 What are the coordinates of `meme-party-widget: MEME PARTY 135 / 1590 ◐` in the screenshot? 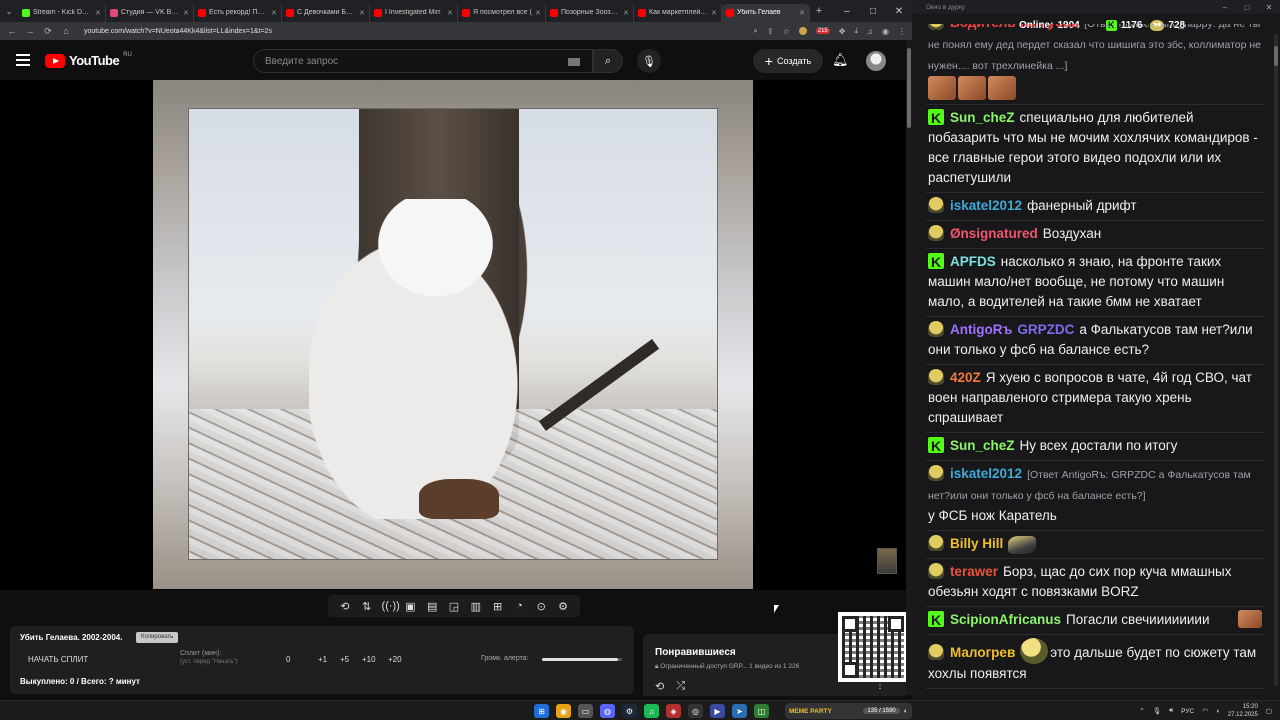 It's located at (848, 711).